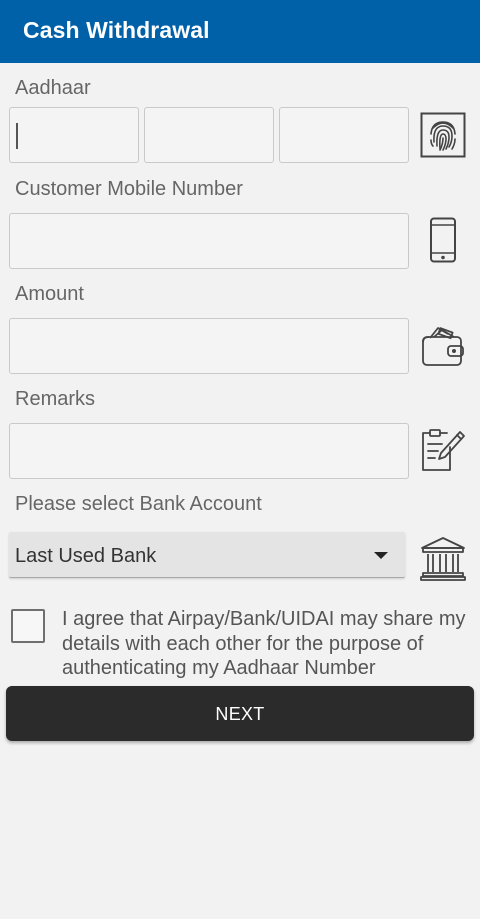 The width and height of the screenshot is (480, 919). I want to click on aadhaar-part-1-field, so click(74, 135).